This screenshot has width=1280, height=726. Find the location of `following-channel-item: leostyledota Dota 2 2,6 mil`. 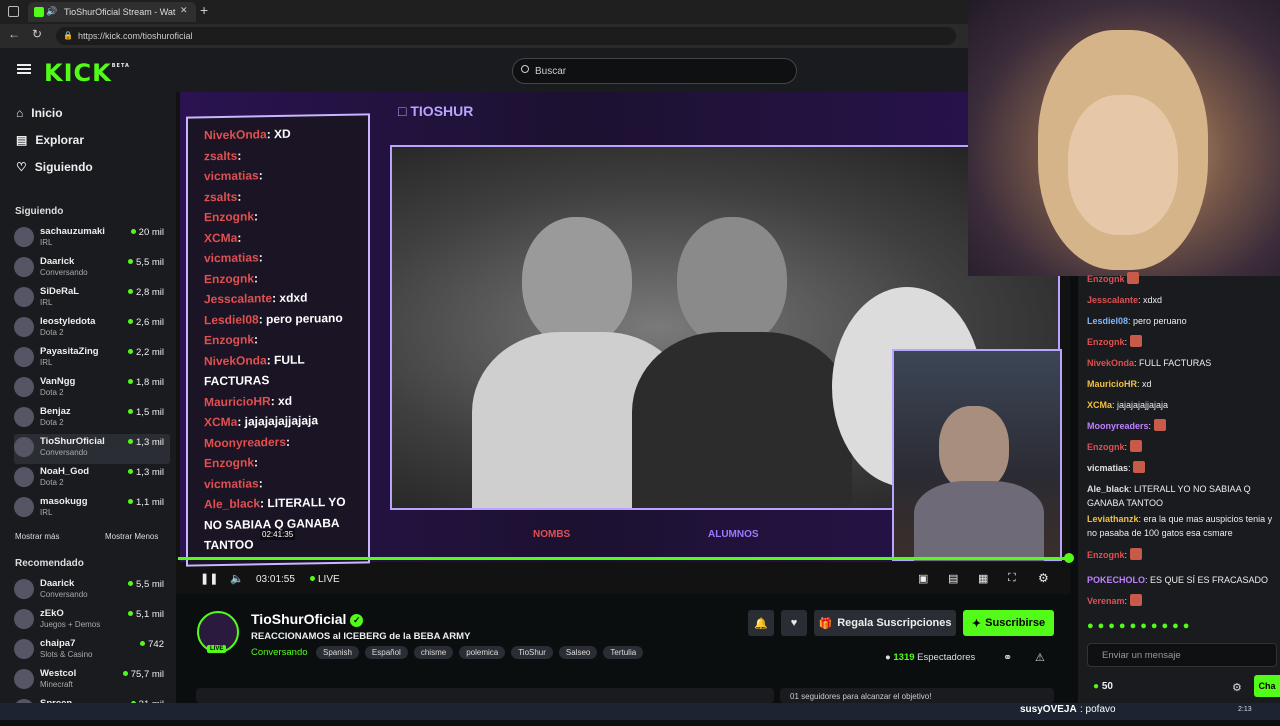

following-channel-item: leostyledota Dota 2 2,6 mil is located at coordinates (92, 329).